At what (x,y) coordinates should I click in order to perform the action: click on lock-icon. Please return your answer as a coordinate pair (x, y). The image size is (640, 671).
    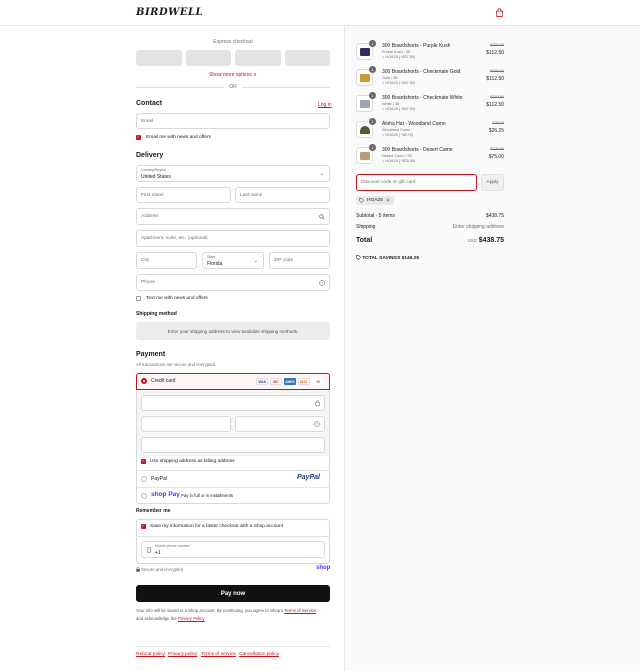
    Looking at the image, I should click on (317, 403).